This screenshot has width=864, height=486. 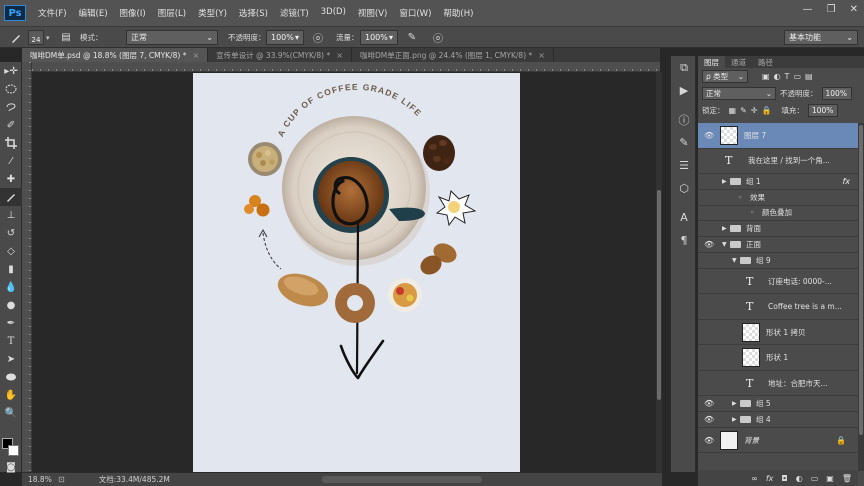 I want to click on type-tool-icon: T, so click(x=11, y=341).